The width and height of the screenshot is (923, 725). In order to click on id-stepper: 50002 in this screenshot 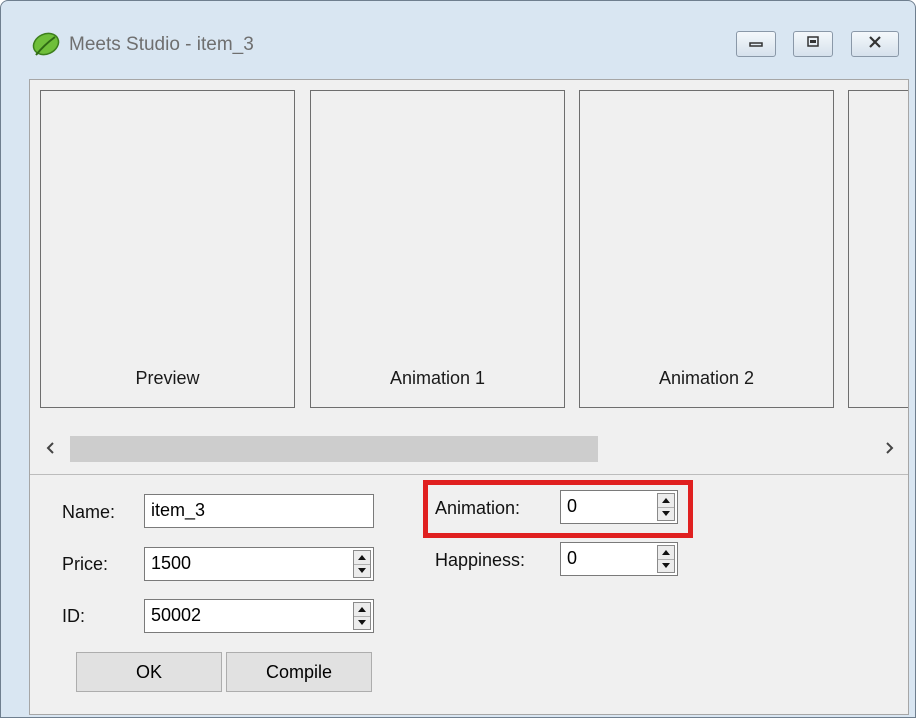, I will do `click(259, 616)`.